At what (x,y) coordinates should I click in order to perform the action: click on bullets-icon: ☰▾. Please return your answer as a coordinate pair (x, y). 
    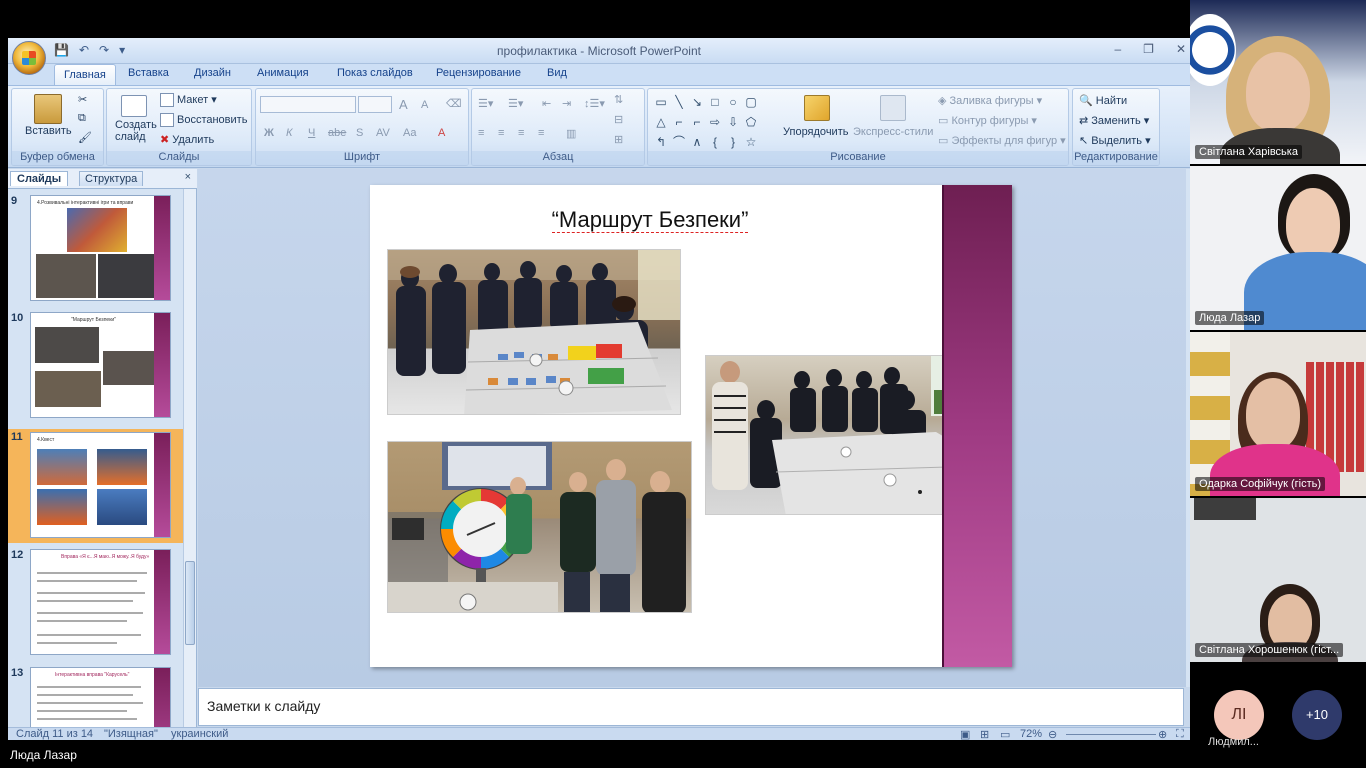
    Looking at the image, I should click on (485, 103).